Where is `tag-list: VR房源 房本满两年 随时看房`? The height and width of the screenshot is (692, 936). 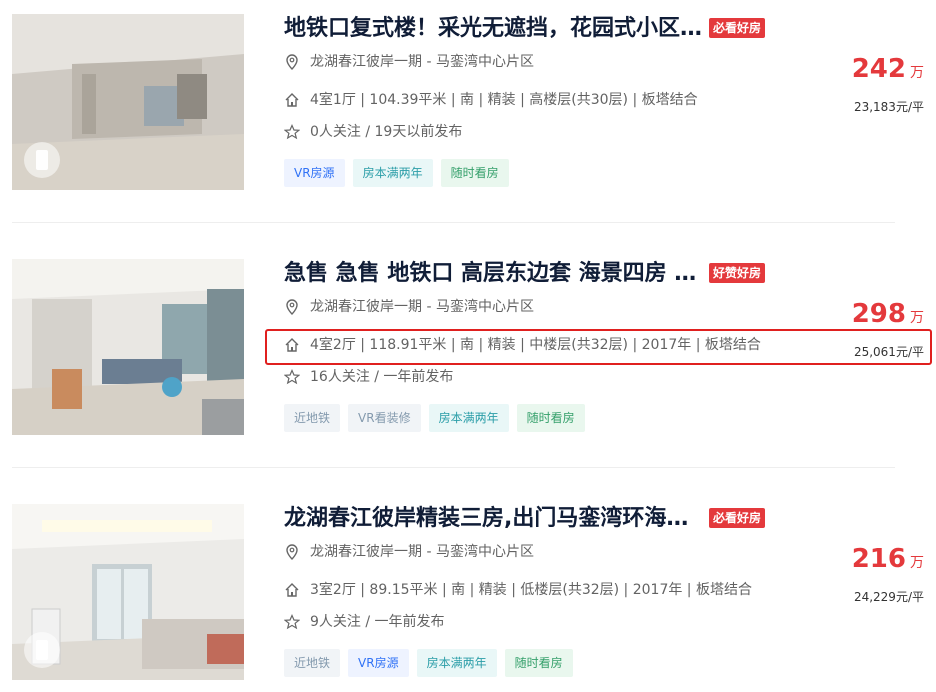 tag-list: VR房源 房本满两年 随时看房 is located at coordinates (396, 173).